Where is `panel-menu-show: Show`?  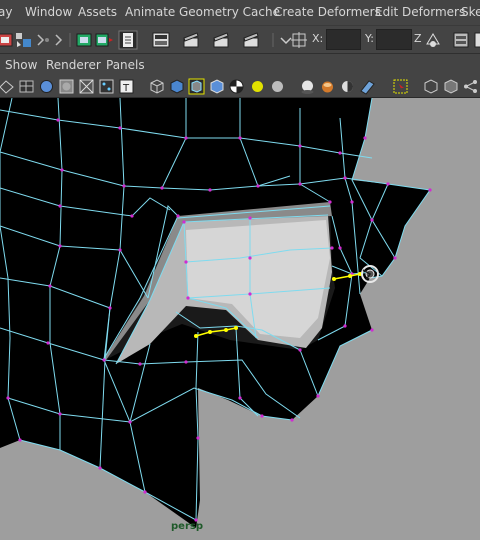
panel-menu-show: Show is located at coordinates (21, 65).